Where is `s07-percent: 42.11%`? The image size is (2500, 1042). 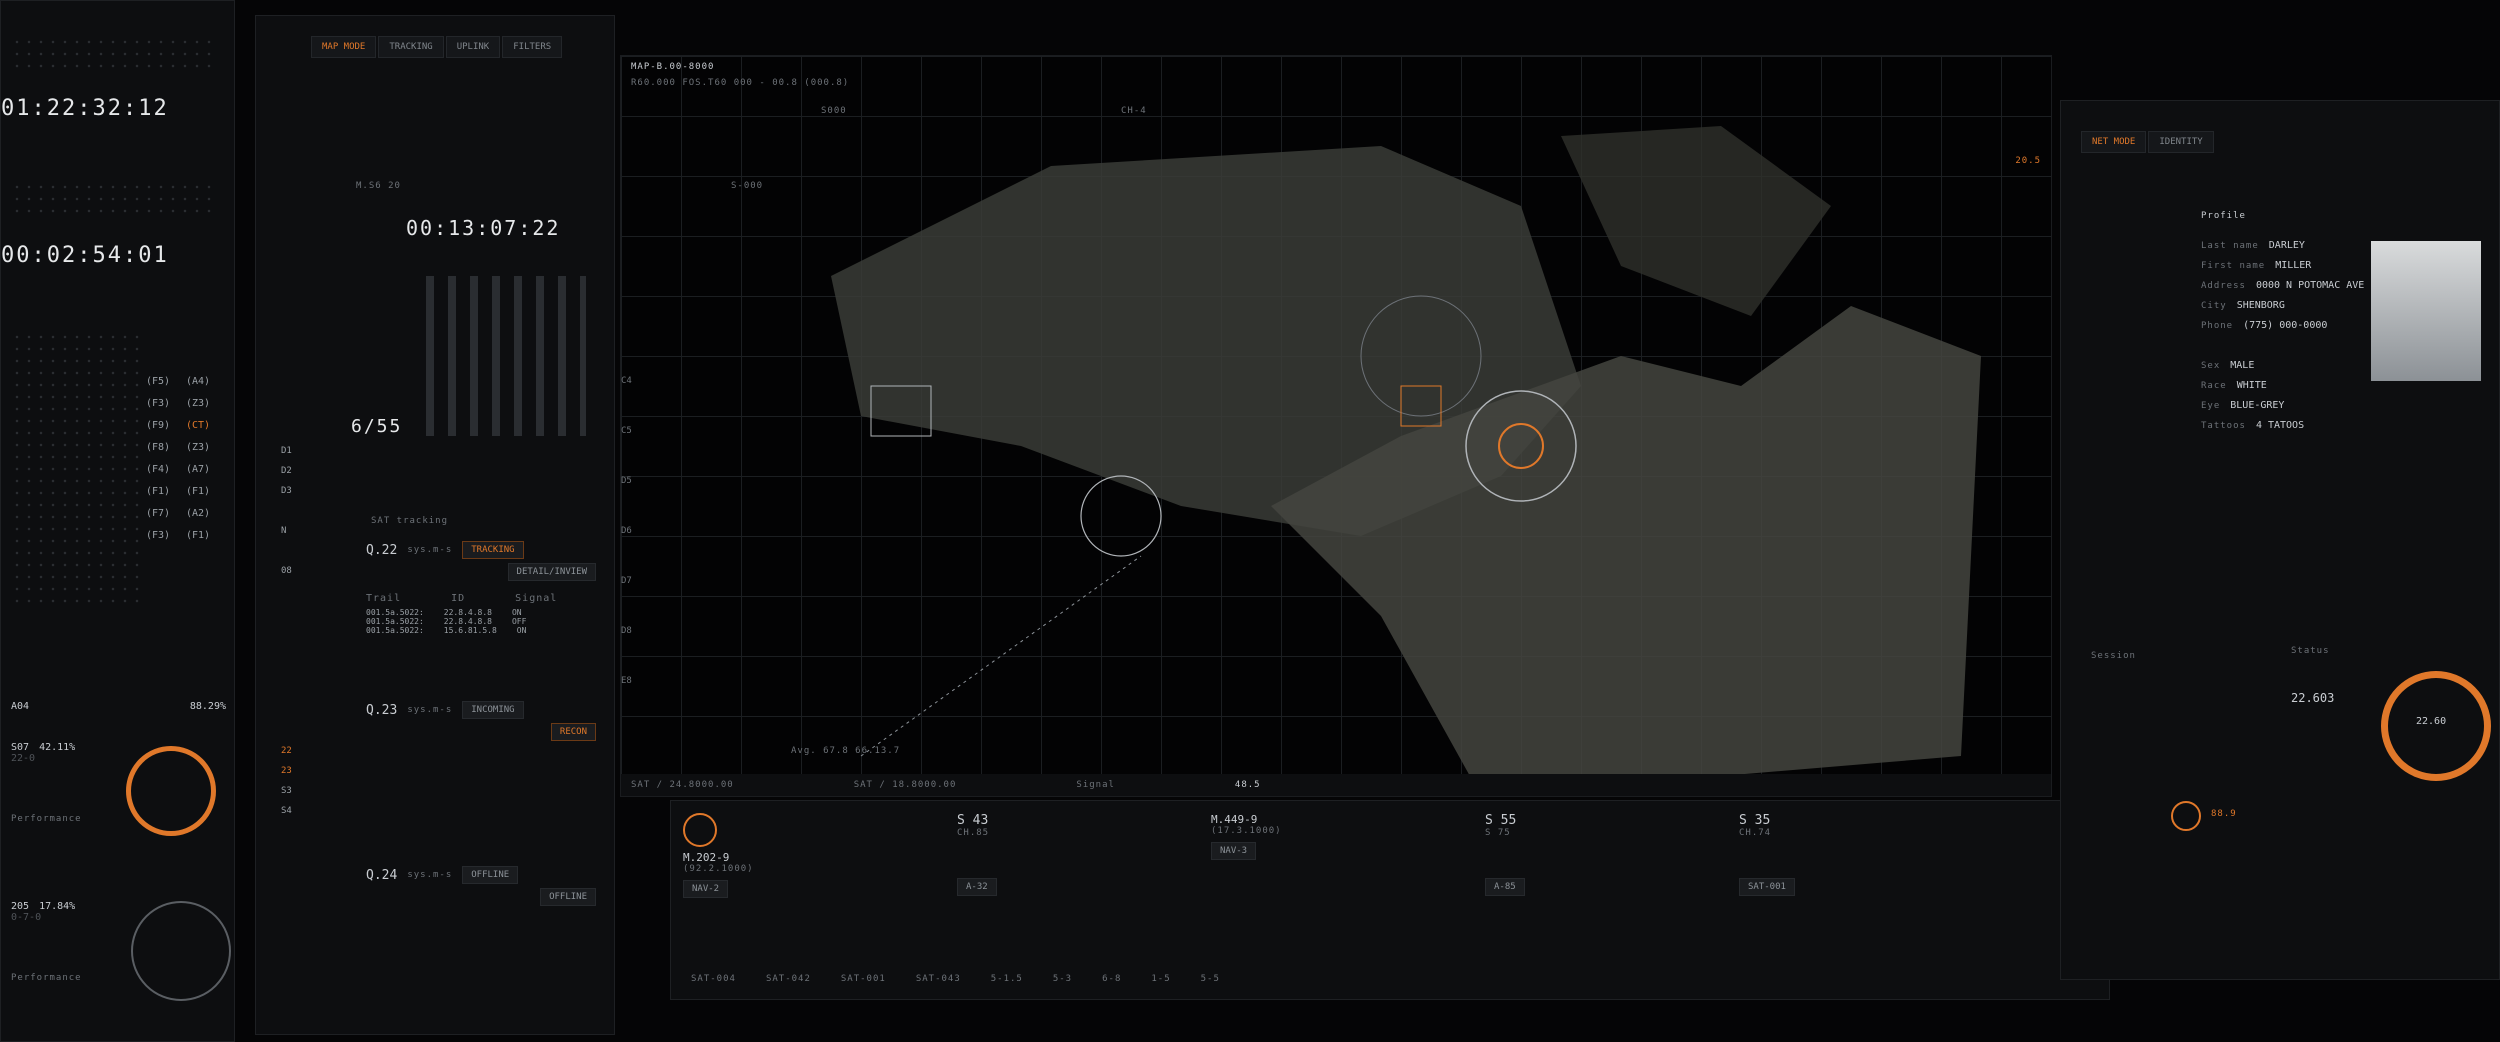 s07-percent: 42.11% is located at coordinates (57, 747).